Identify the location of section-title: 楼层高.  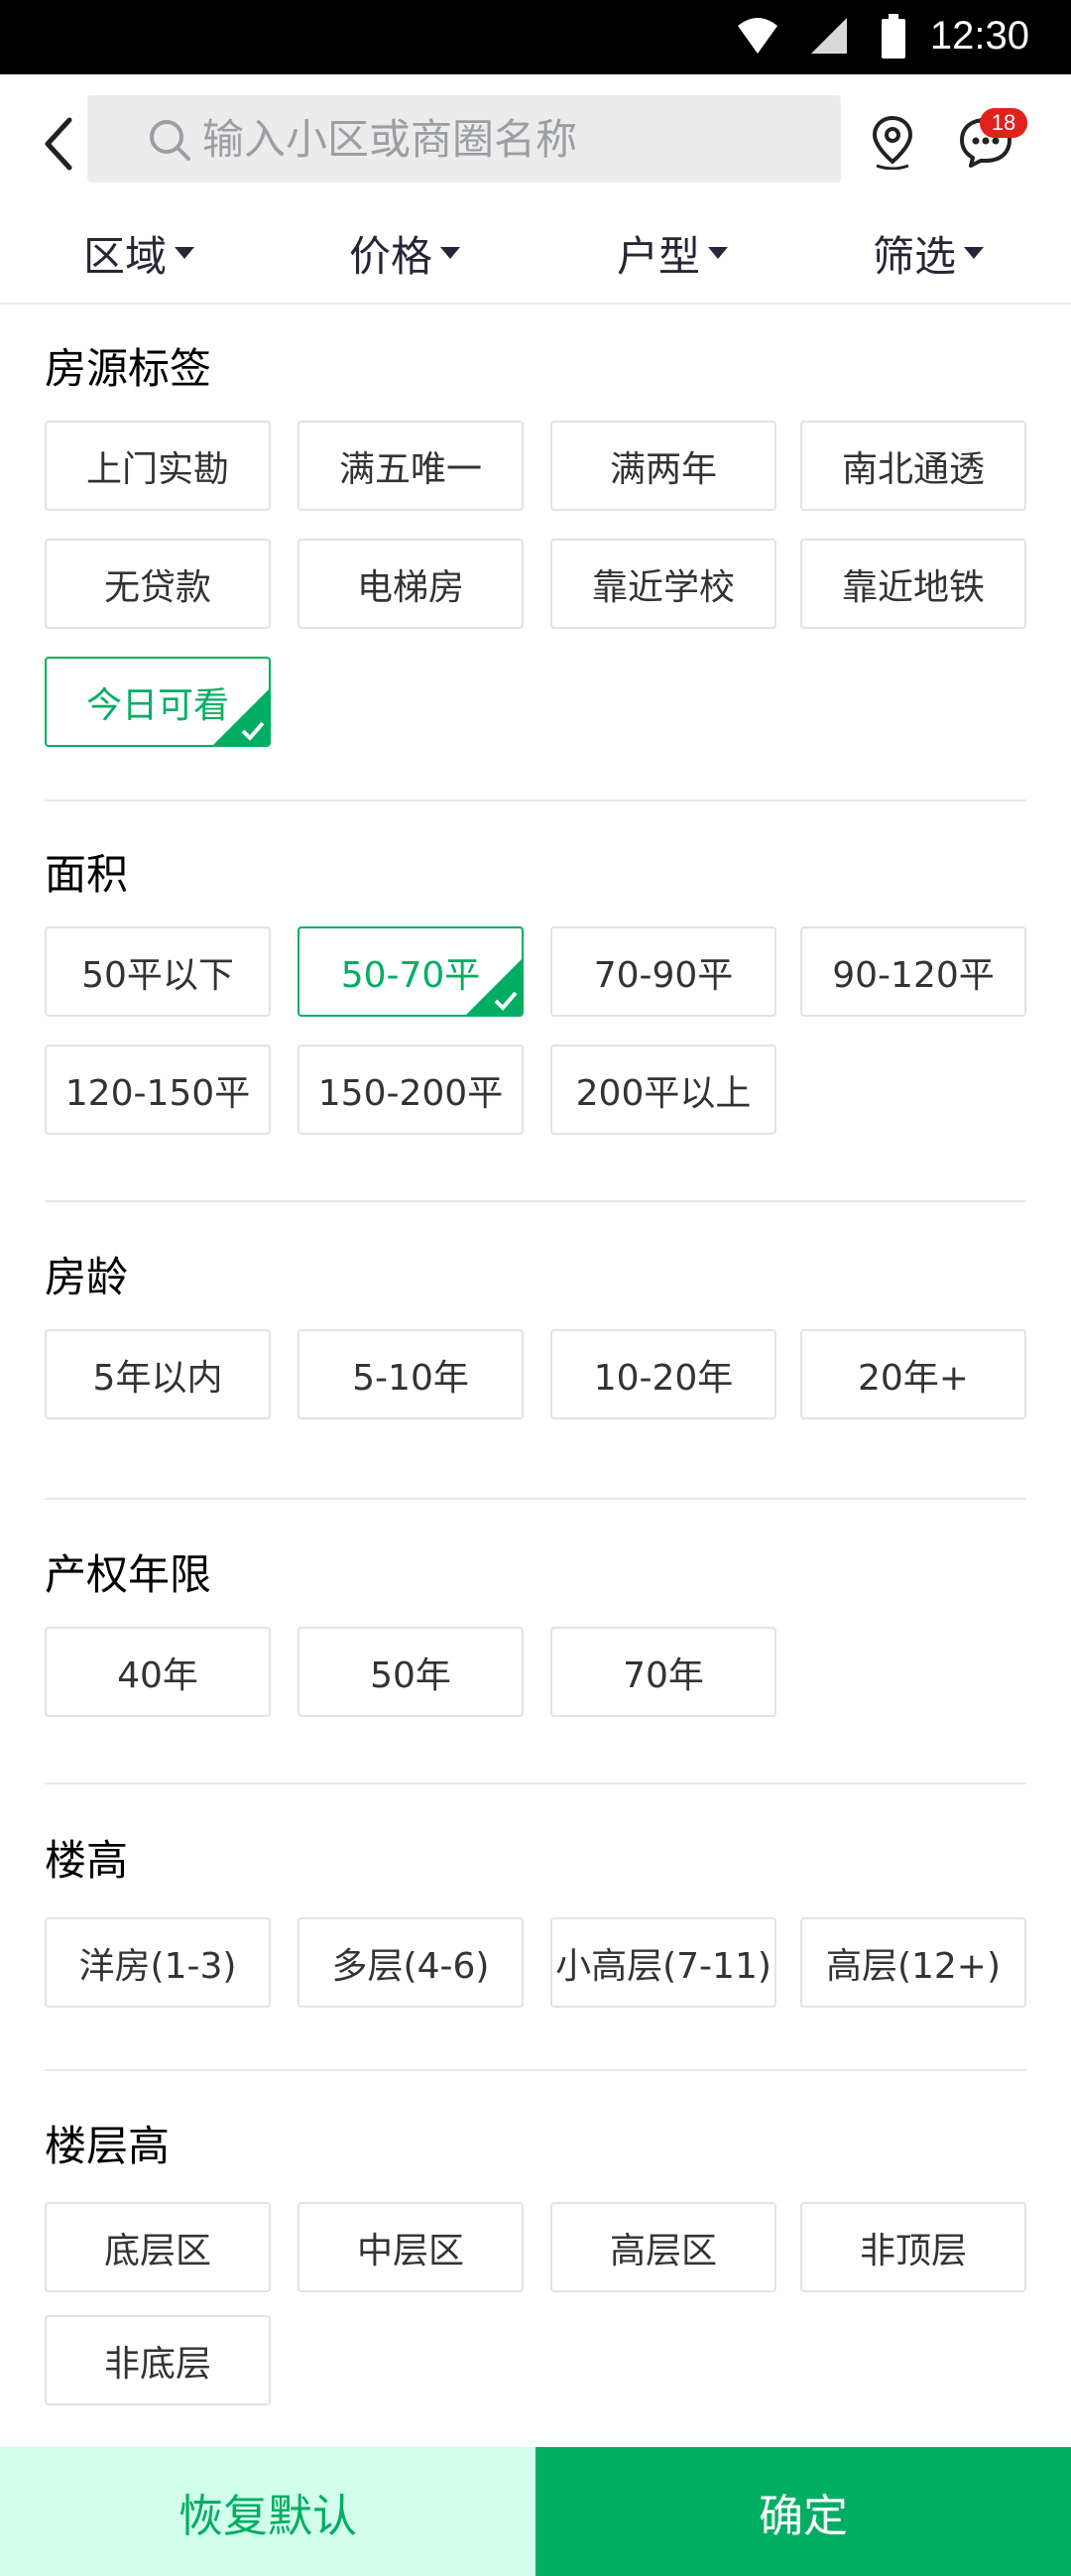
(108, 2146).